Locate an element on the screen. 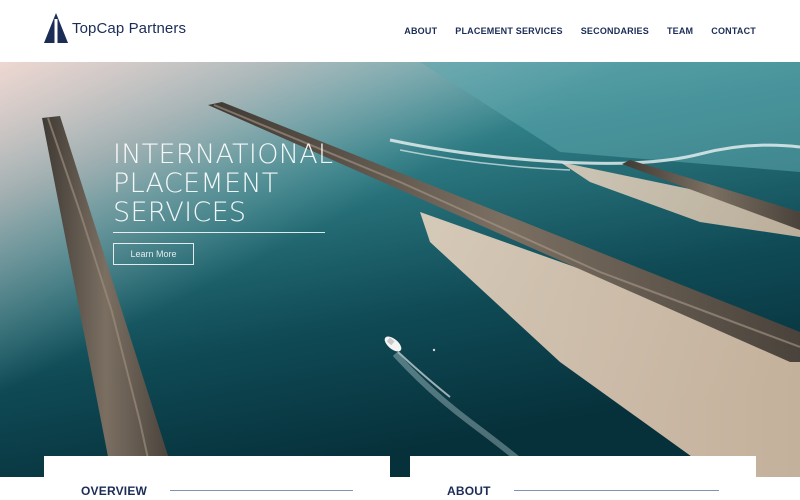 Image resolution: width=800 pixels, height=500 pixels. nav-placement-services: PLACEMENT SERVICES is located at coordinates (508, 31).